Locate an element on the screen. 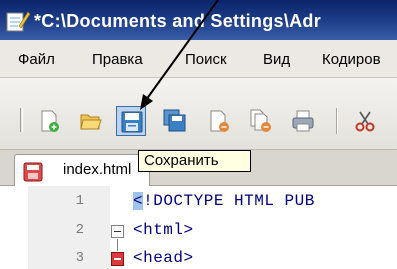 This screenshot has height=269, width=397. save-all-button is located at coordinates (175, 121).